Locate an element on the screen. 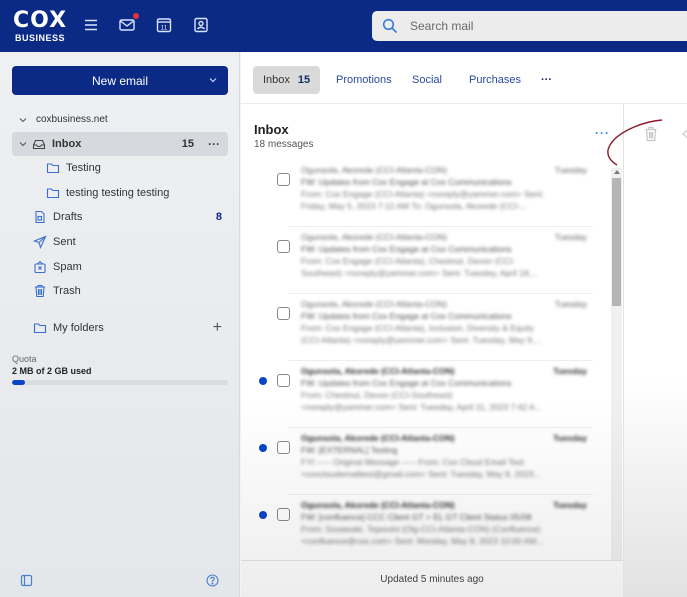 Image resolution: width=687 pixels, height=597 pixels. sidebar-item-testing-testing-testing: testing testing testing is located at coordinates (137, 193).